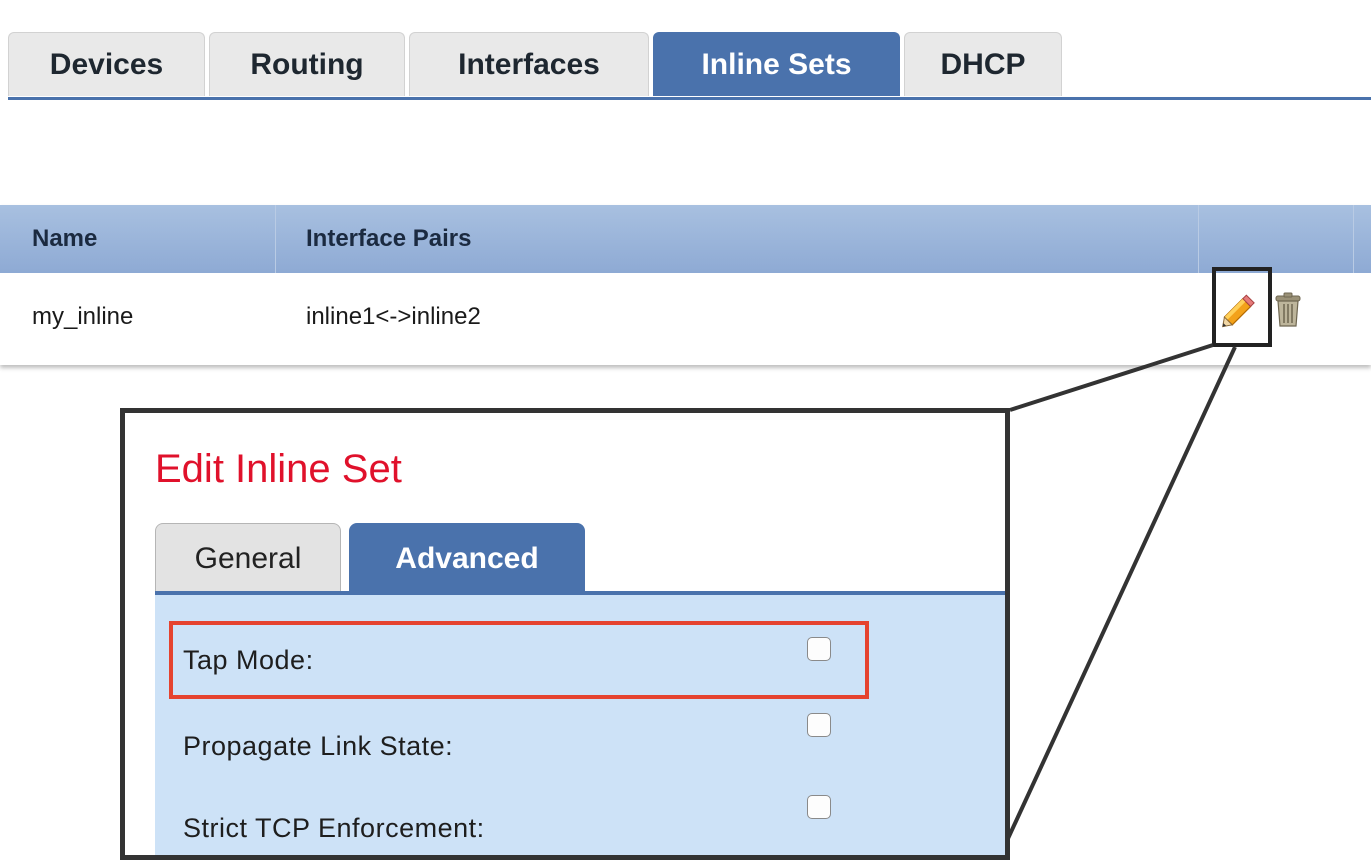 This screenshot has width=1371, height=860. Describe the element at coordinates (819, 807) in the screenshot. I see `strict-tcp-enforcement-checkbox` at that location.